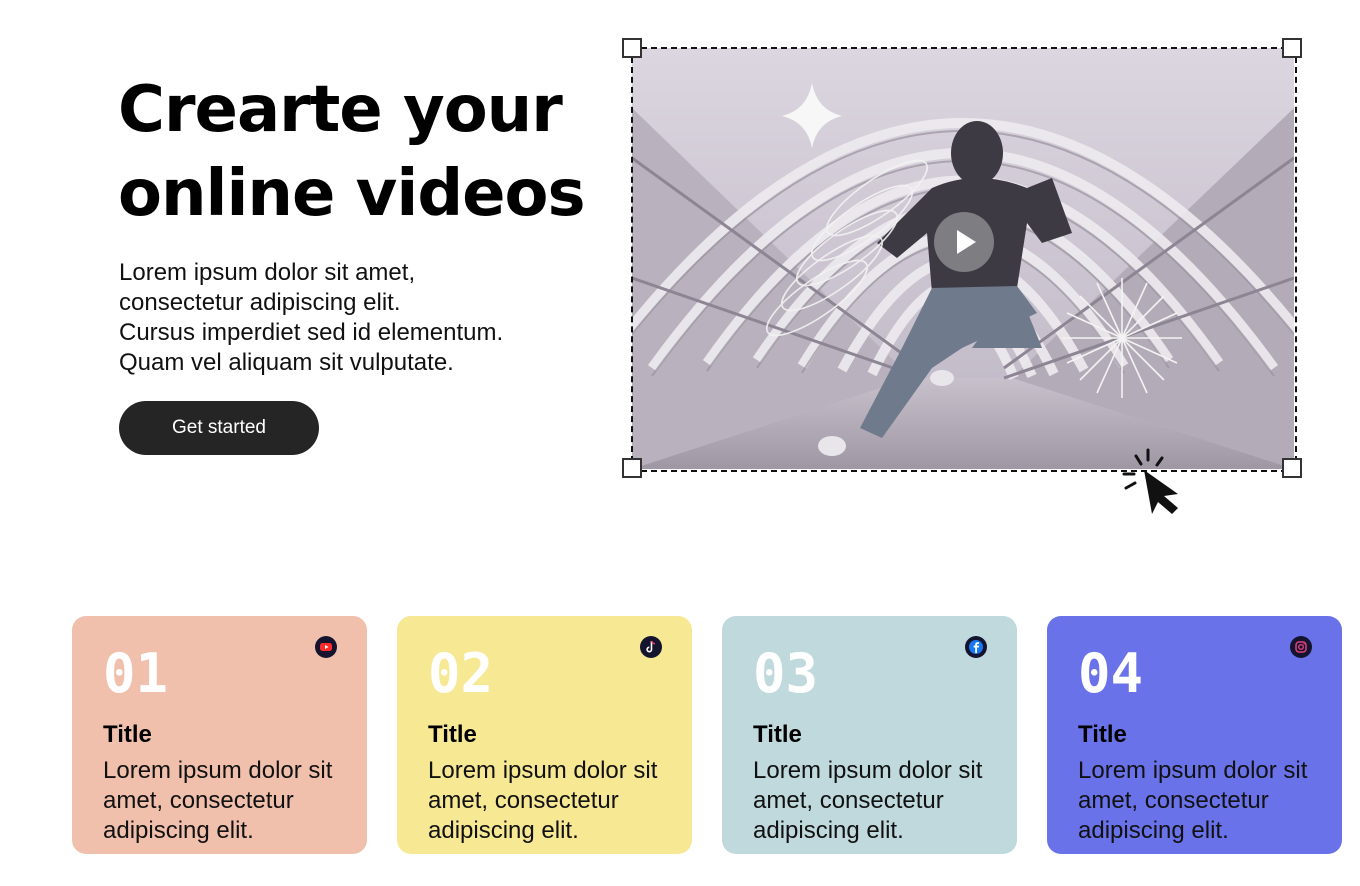 Image resolution: width=1360 pixels, height=886 pixels. Describe the element at coordinates (353, 152) in the screenshot. I see `hero-title: Crearte your online videos` at that location.